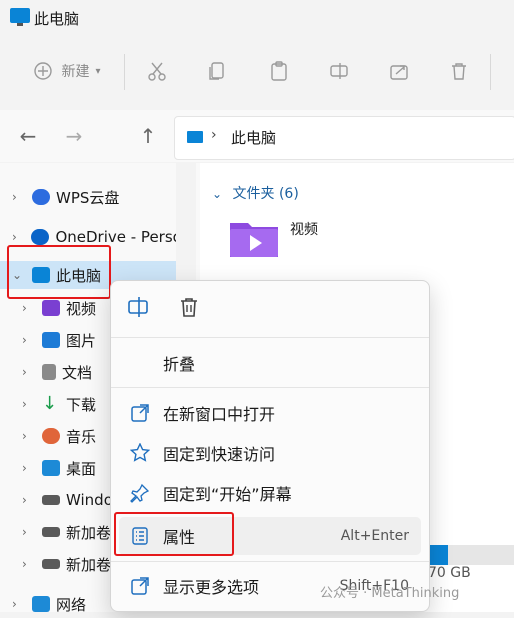  I want to click on menu-item-collapse: 折叠, so click(270, 363).